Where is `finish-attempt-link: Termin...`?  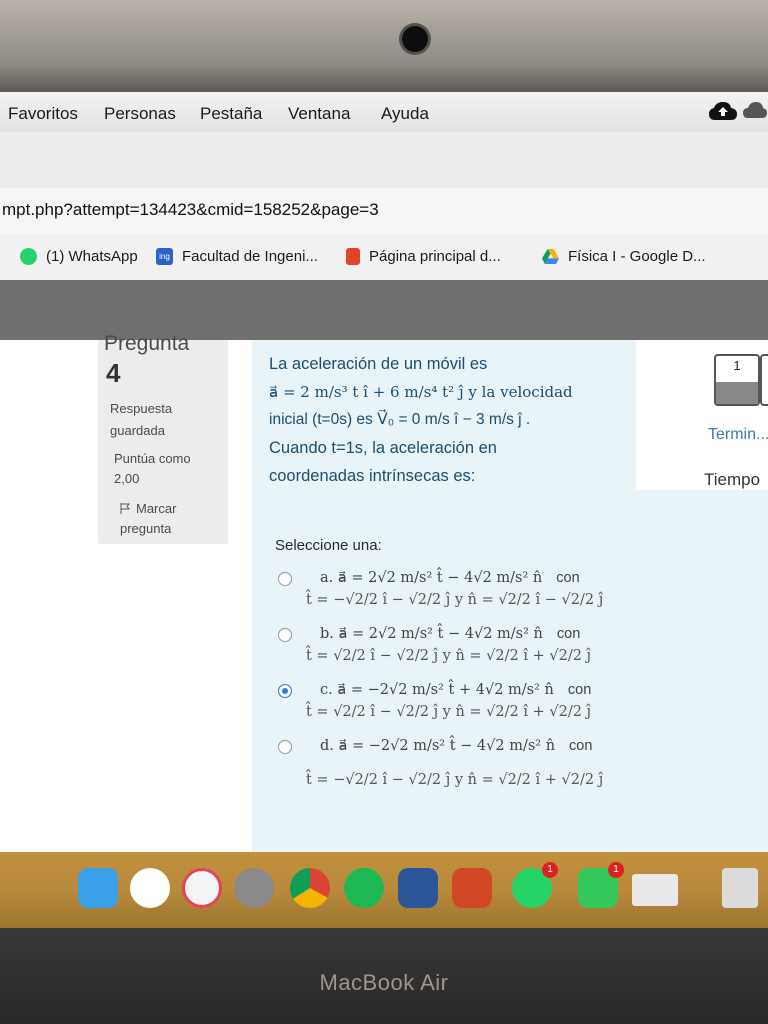 finish-attempt-link: Termin... is located at coordinates (738, 435).